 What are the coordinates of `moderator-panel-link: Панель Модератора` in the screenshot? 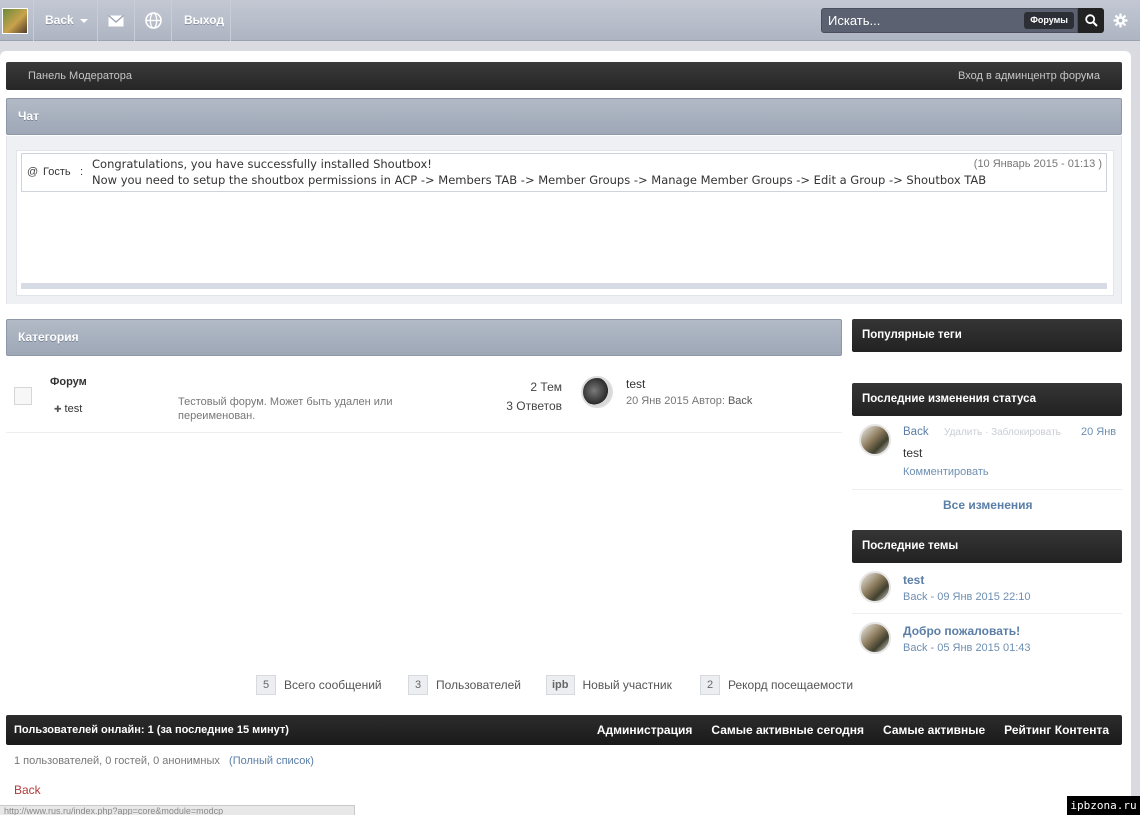 It's located at (80, 76).